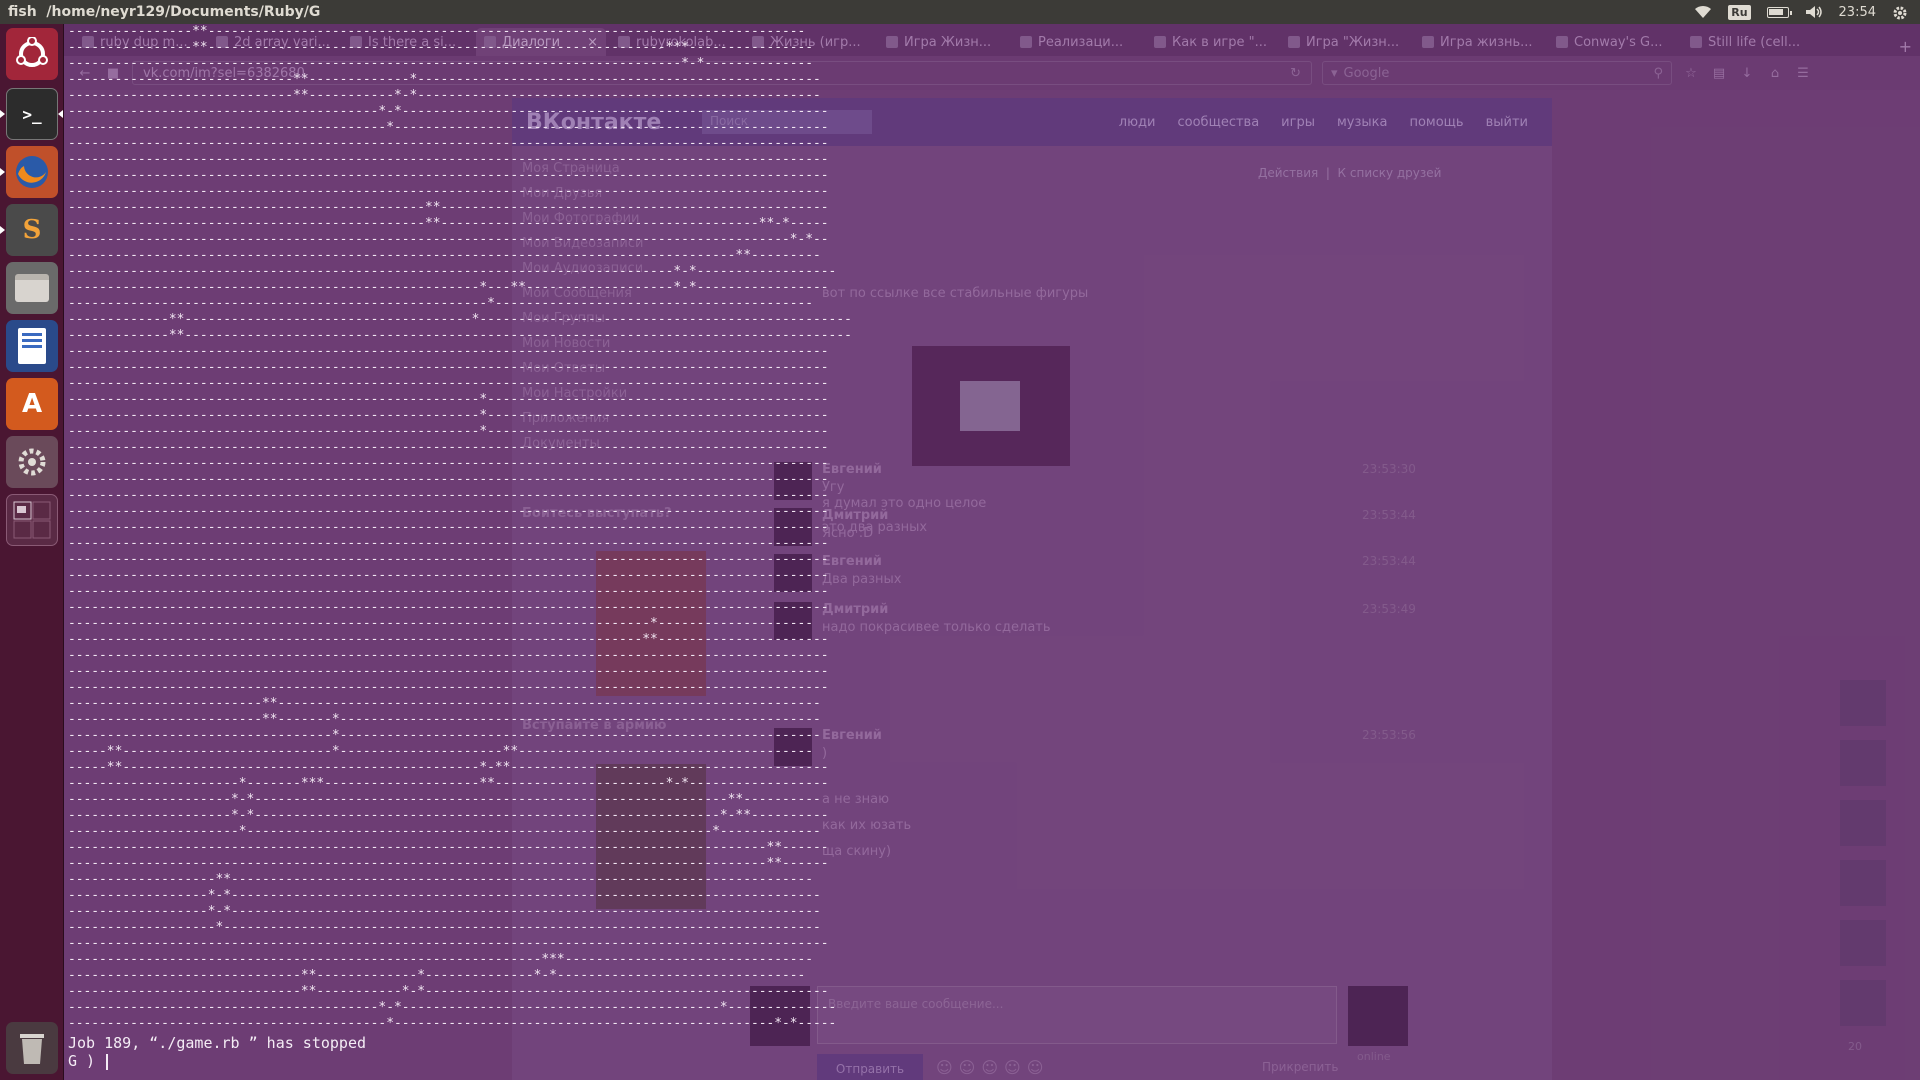  I want to click on terminal-icon: >_, so click(32, 114).